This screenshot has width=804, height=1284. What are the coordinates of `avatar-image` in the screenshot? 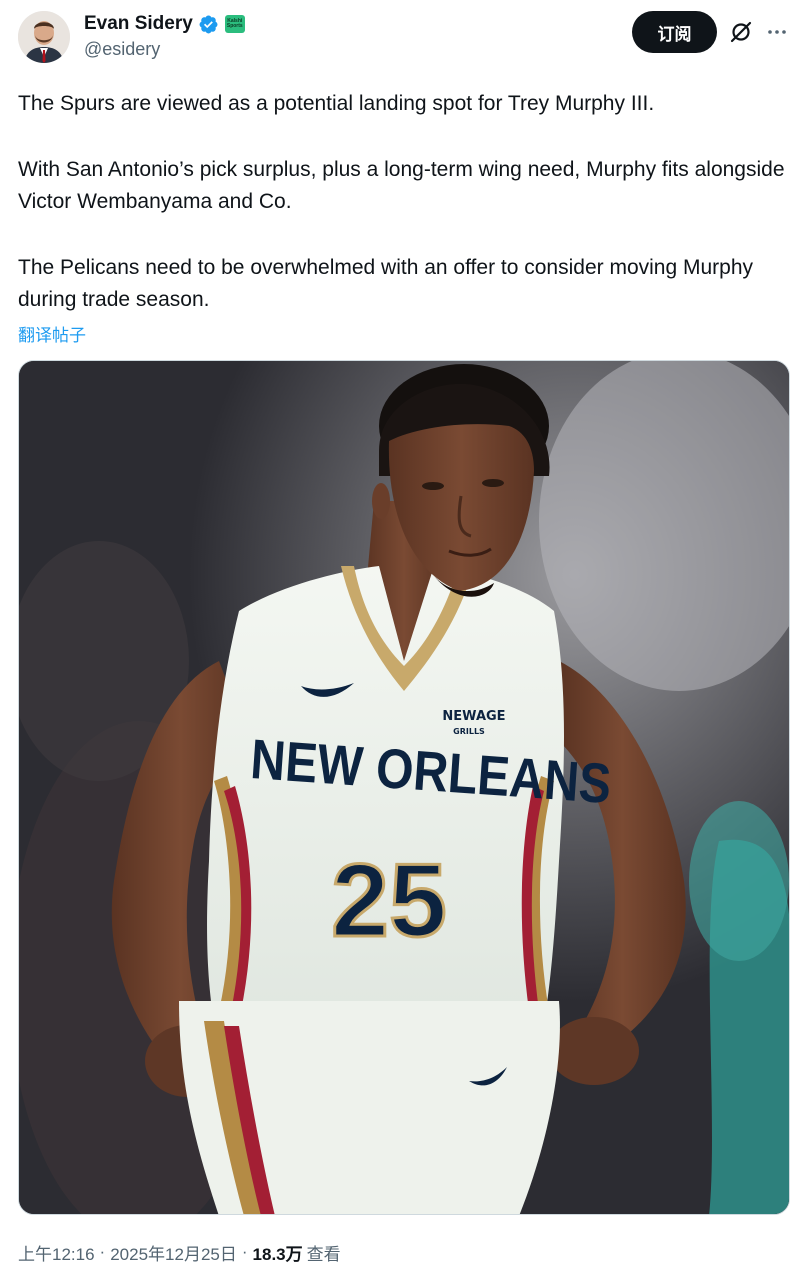 It's located at (44, 37).